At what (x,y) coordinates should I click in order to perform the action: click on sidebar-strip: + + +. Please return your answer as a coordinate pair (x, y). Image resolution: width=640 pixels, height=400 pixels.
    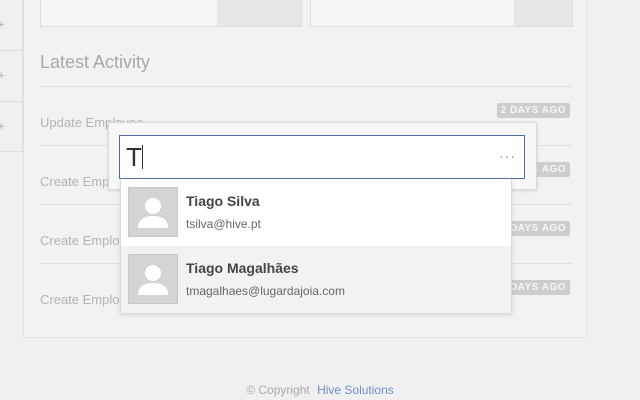
    Looking at the image, I should click on (11, 76).